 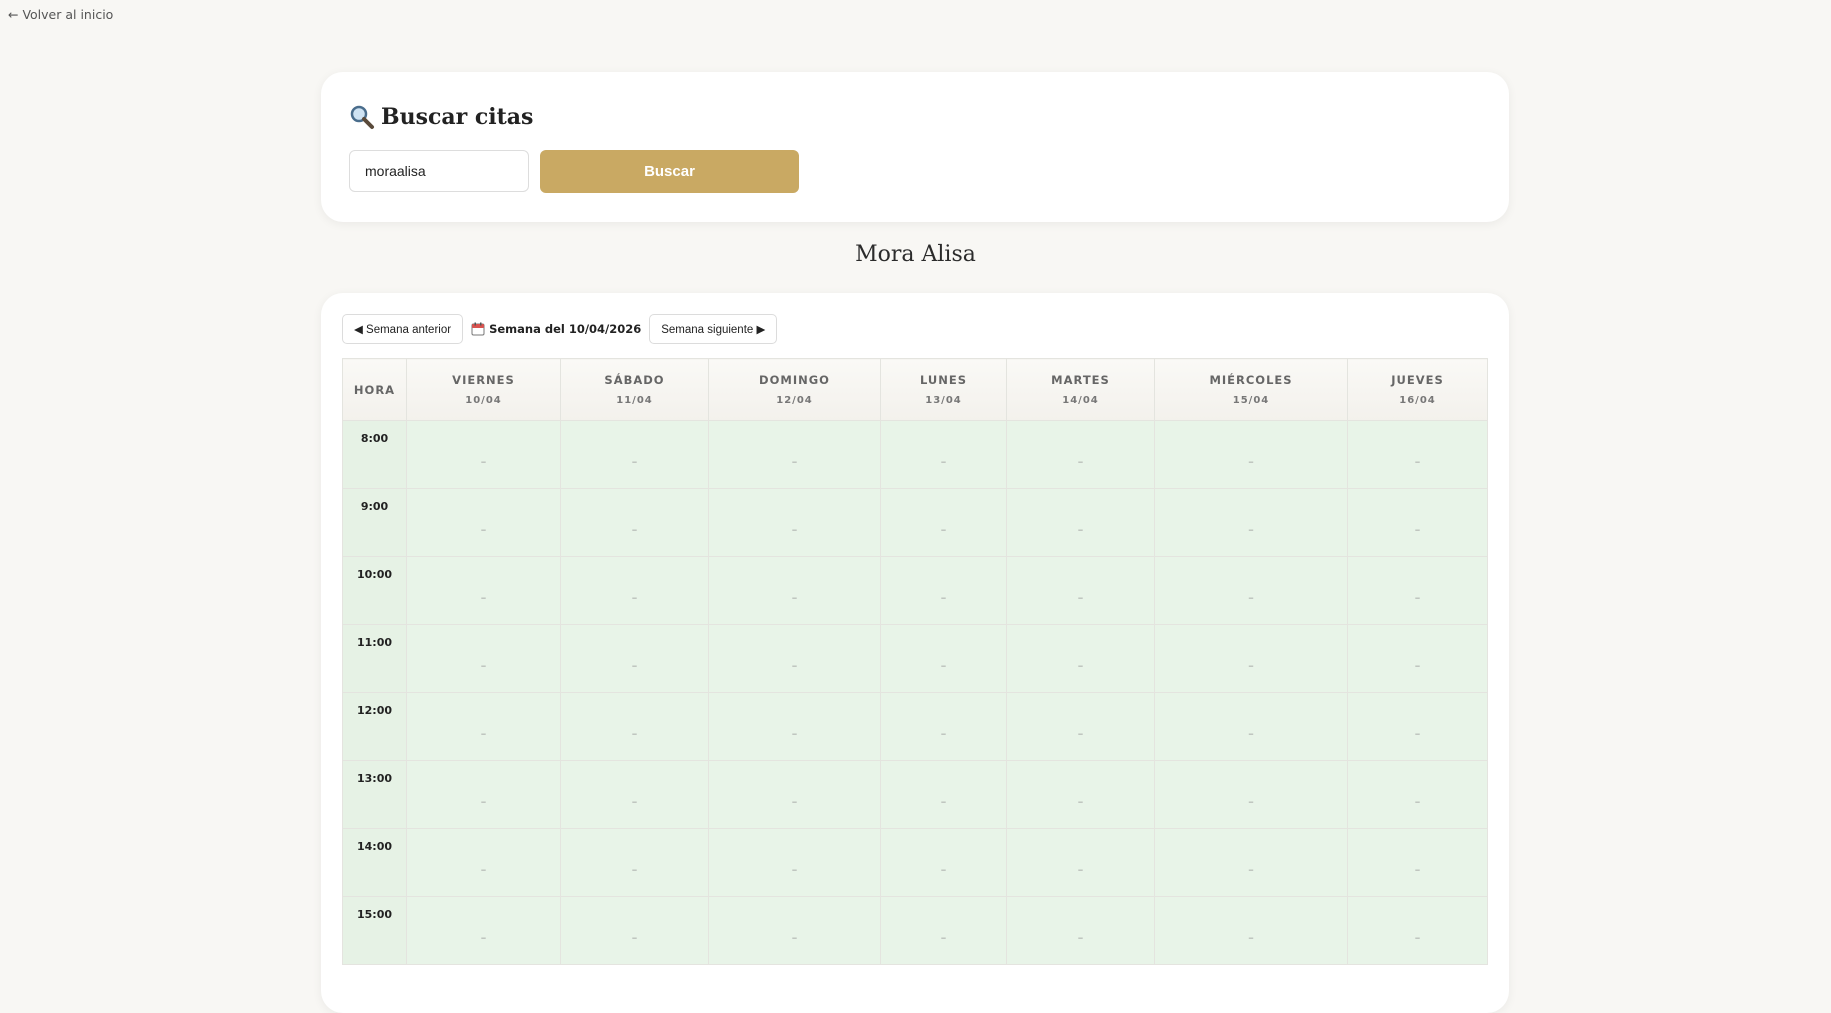 What do you see at coordinates (374, 590) in the screenshot?
I see `hour-label: 10:00` at bounding box center [374, 590].